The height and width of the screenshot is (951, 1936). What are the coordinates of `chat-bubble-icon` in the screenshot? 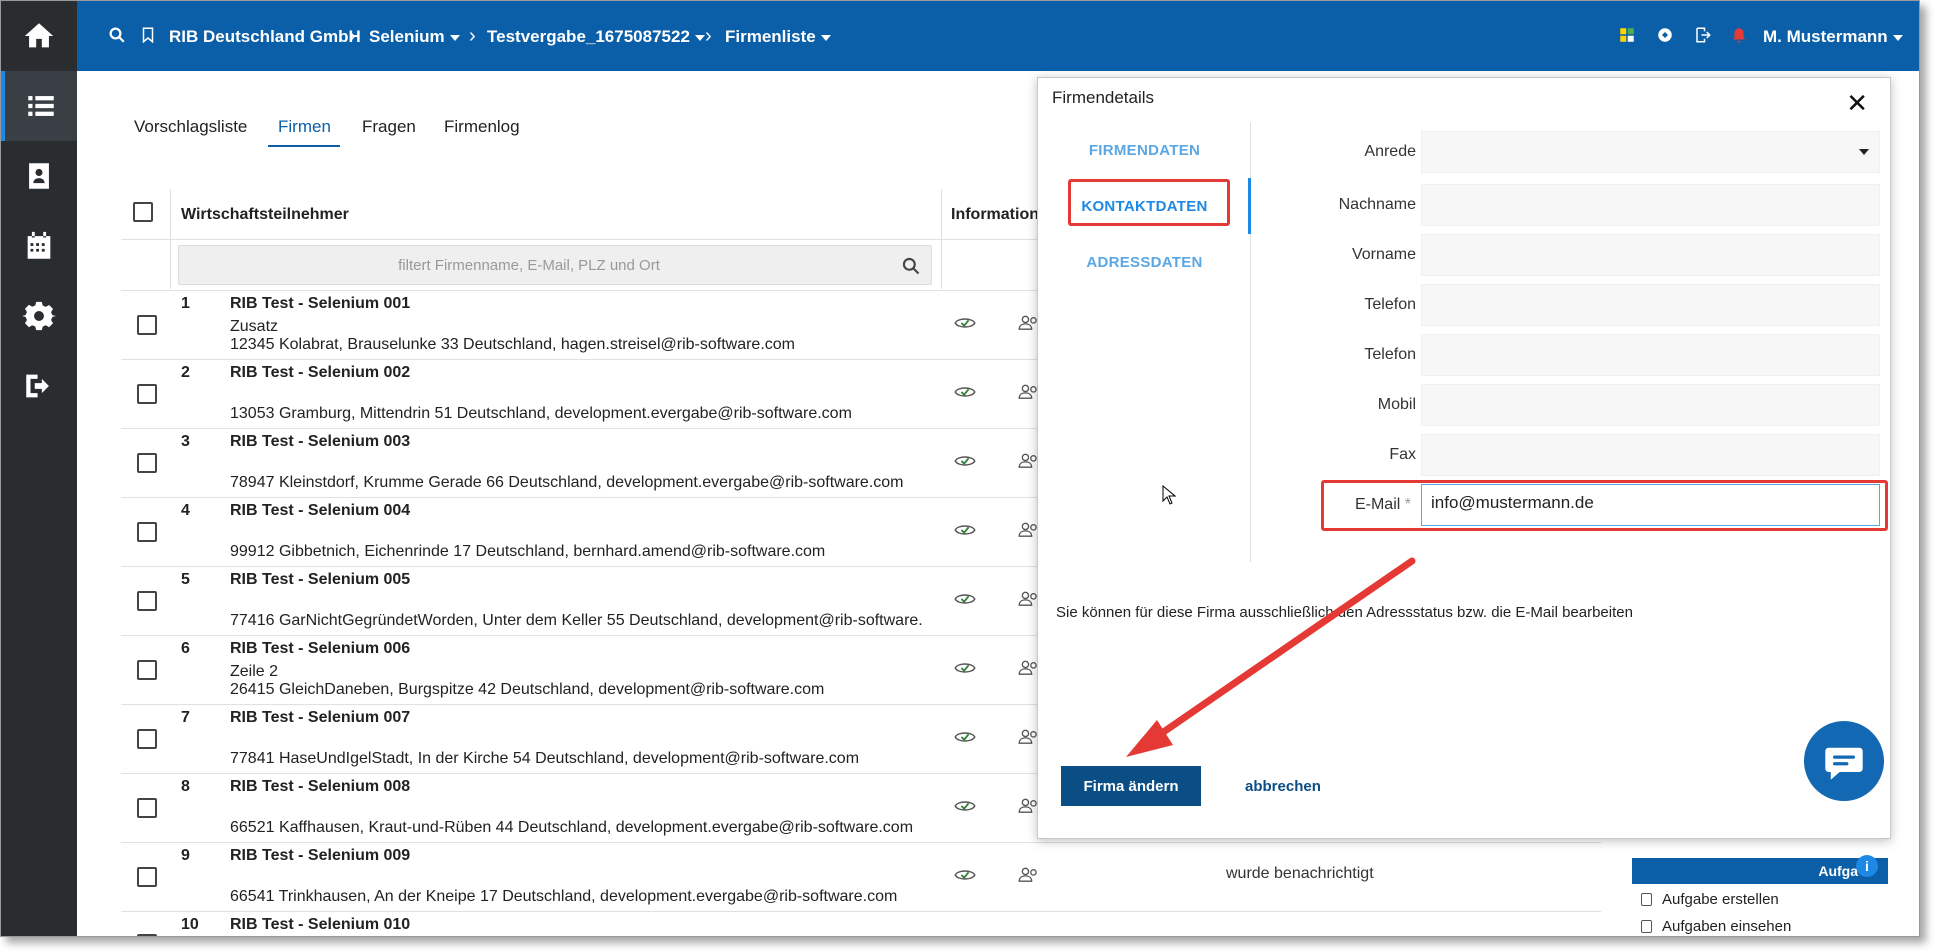 It's located at (1844, 761).